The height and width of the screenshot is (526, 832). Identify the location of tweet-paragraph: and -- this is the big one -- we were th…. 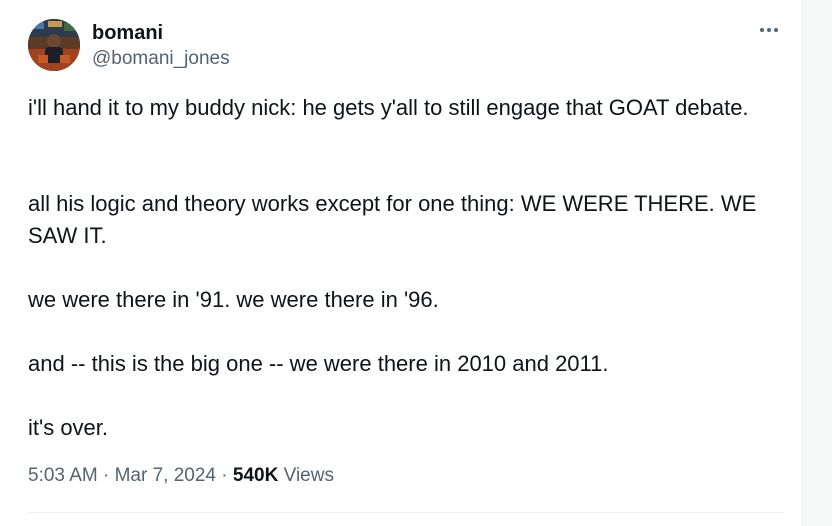
(318, 363).